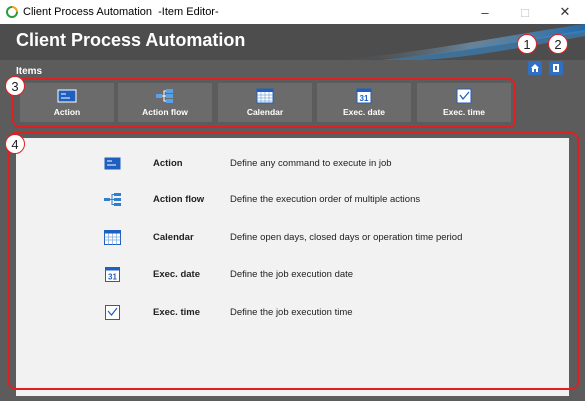  I want to click on help-book-icon, so click(556, 68).